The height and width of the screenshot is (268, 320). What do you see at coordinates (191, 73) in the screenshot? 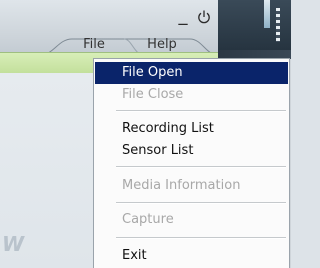
I see `menu-item-file-open: File Open` at bounding box center [191, 73].